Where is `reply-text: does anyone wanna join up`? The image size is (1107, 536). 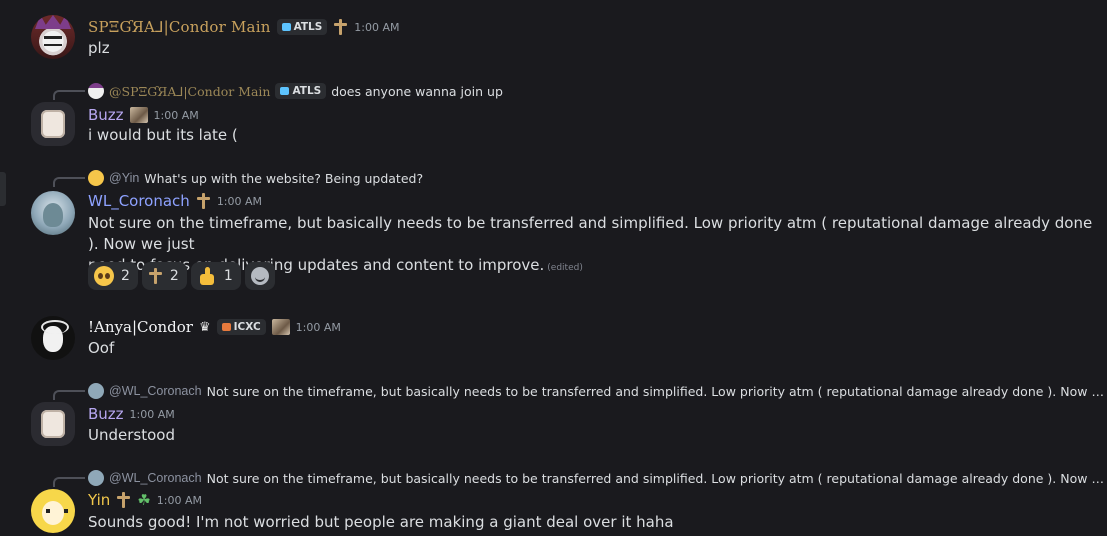
reply-text: does anyone wanna join up is located at coordinates (417, 91).